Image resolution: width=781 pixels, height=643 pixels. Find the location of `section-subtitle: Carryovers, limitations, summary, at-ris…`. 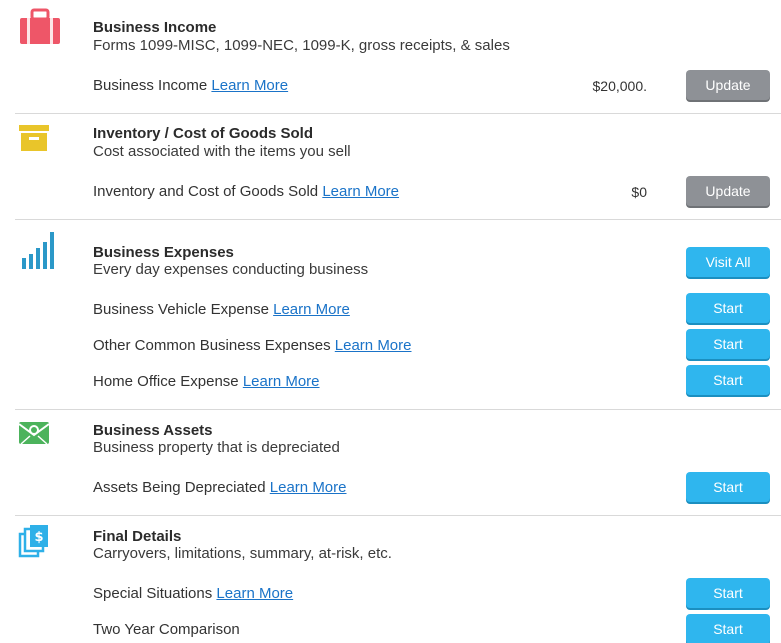

section-subtitle: Carryovers, limitations, summary, at-ris… is located at coordinates (242, 553).